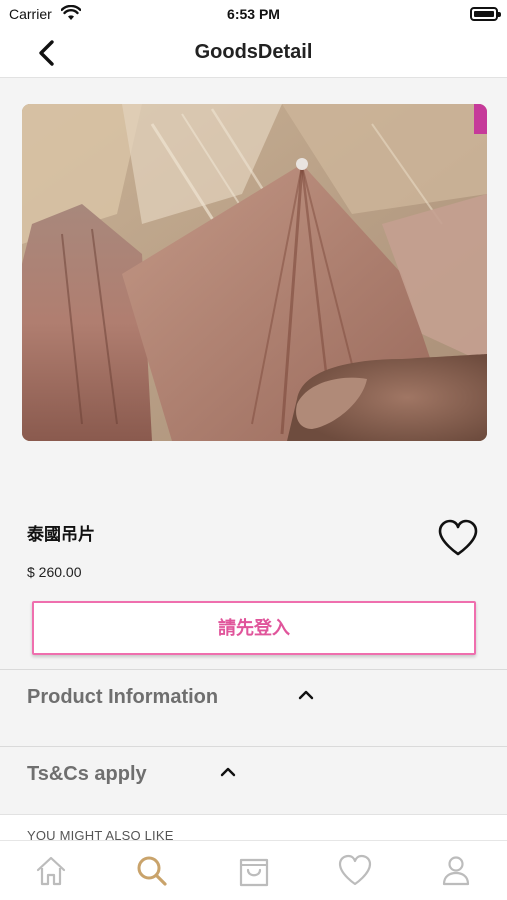  Describe the element at coordinates (87, 774) in the screenshot. I see `section-title: Ts&Cs apply` at that location.